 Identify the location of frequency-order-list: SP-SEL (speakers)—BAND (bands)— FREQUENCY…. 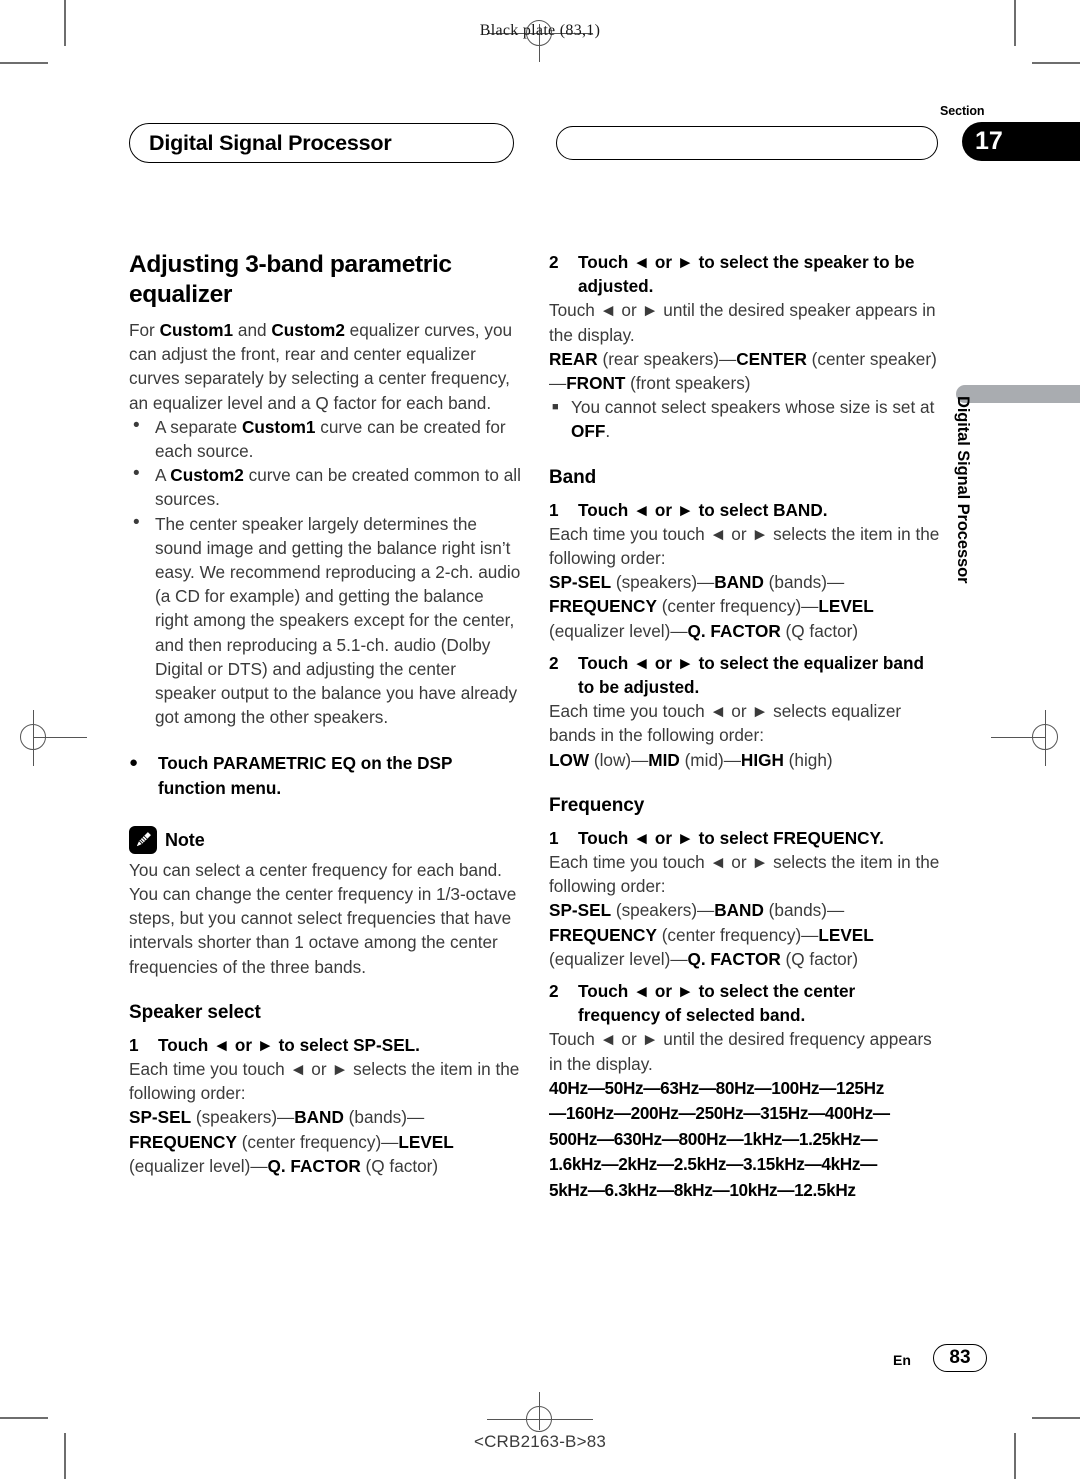
(745, 934).